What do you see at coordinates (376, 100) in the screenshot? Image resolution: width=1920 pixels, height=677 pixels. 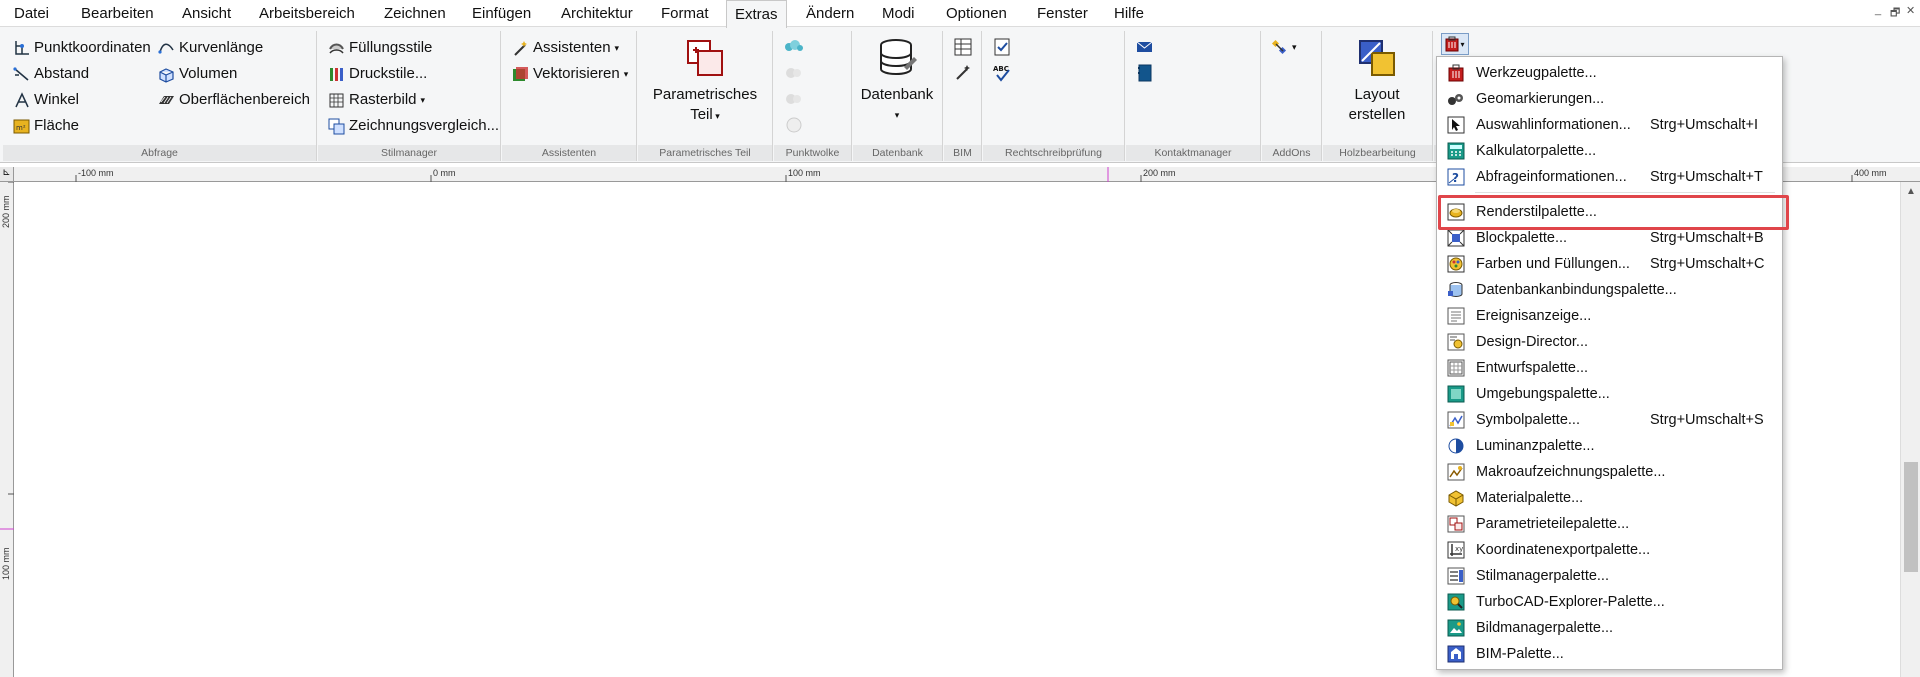 I see `rasterbild-button: Rasterbild ▾` at bounding box center [376, 100].